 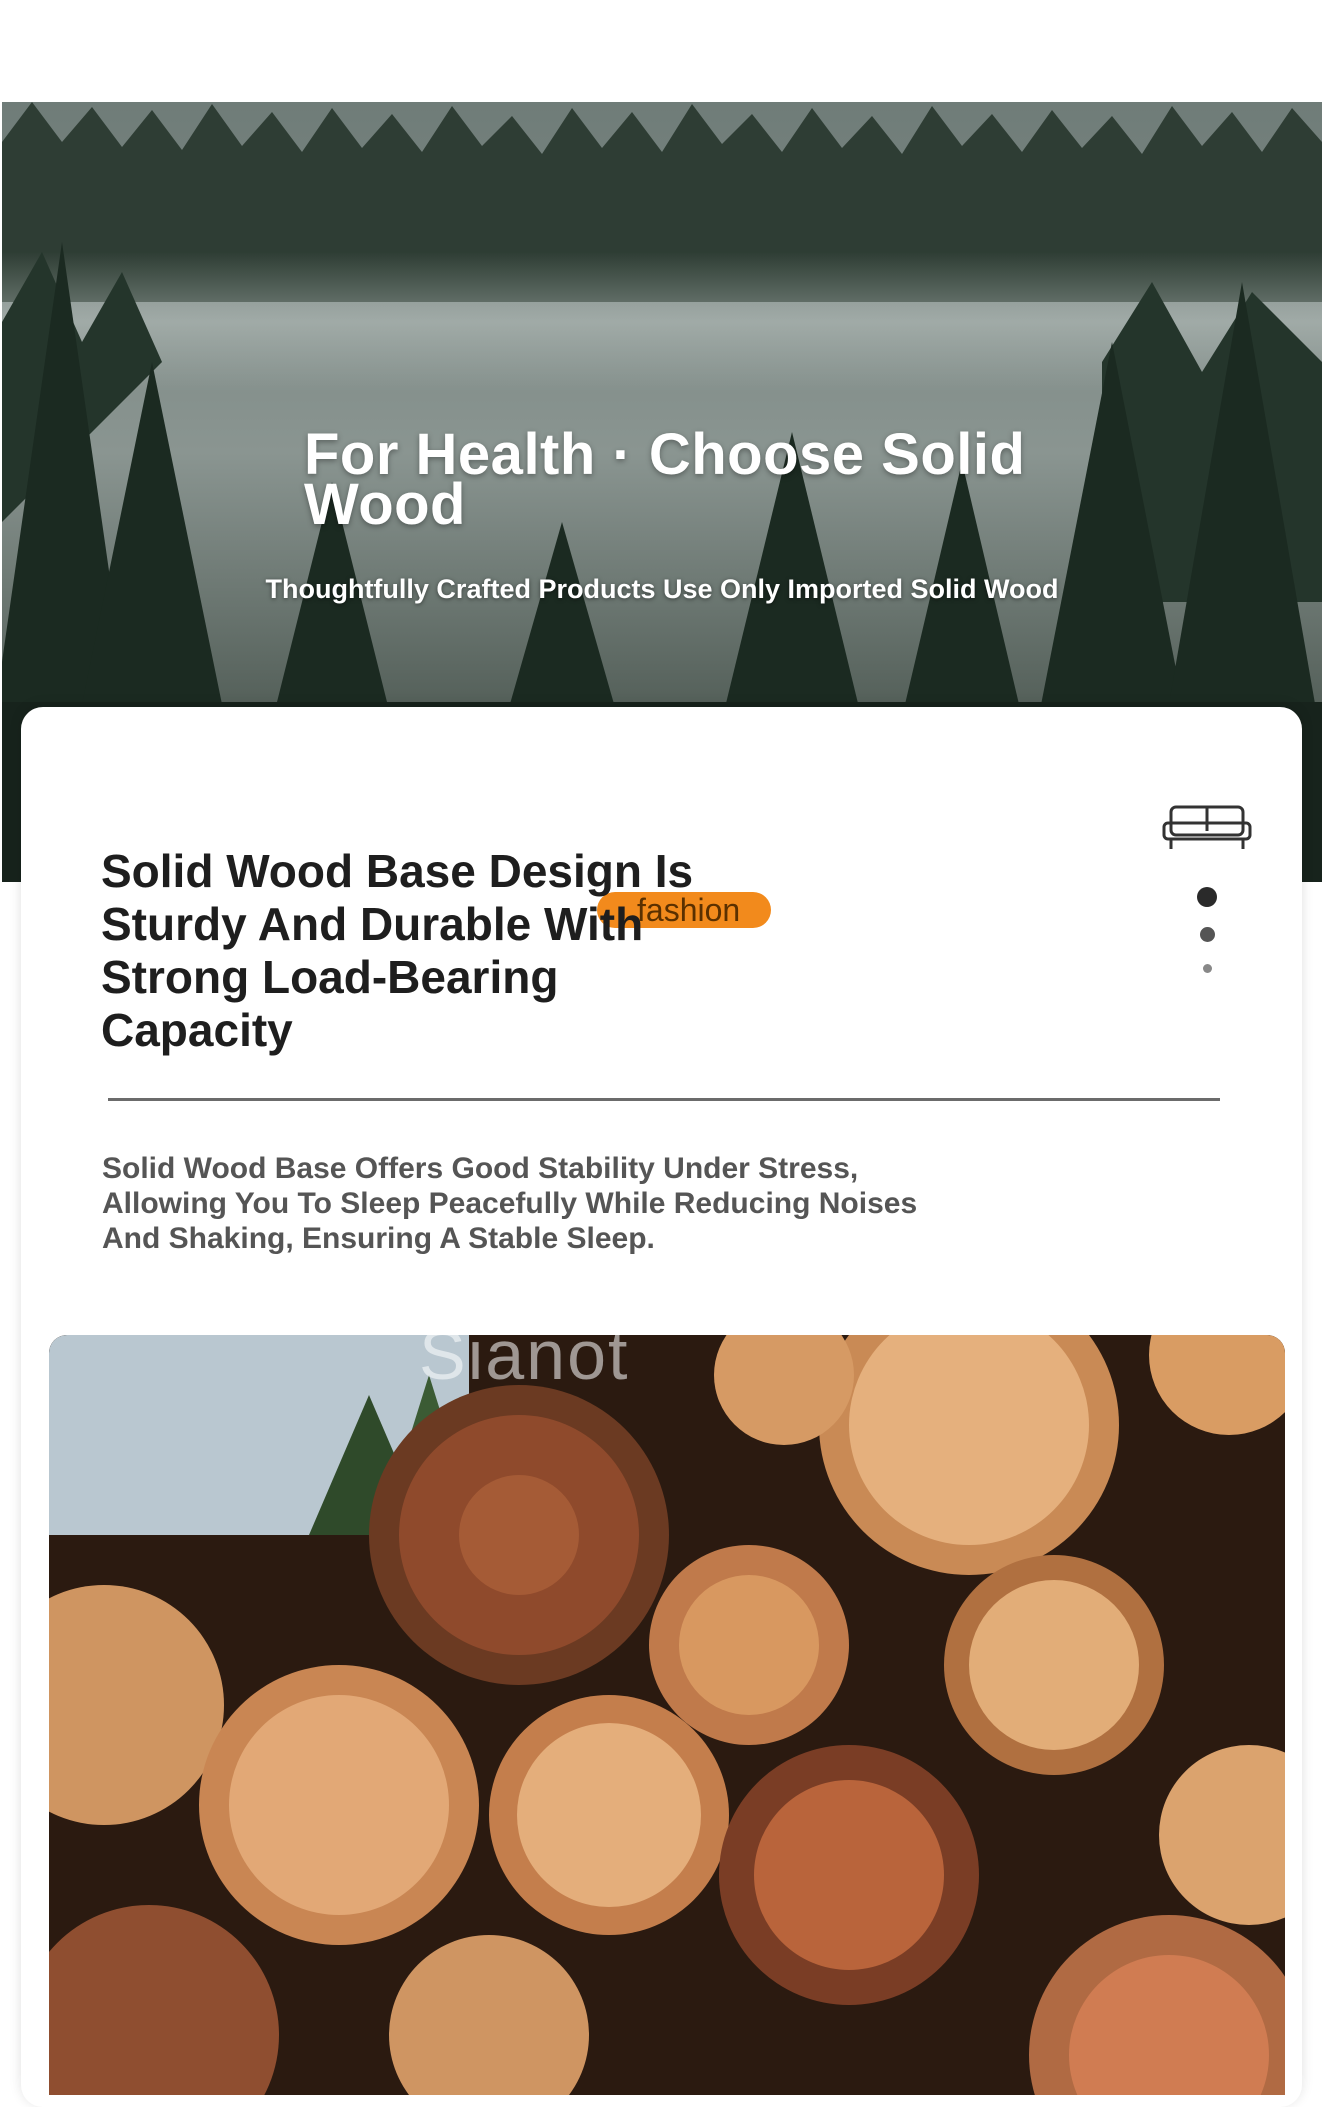 I want to click on carousel-pager, so click(x=1207, y=930).